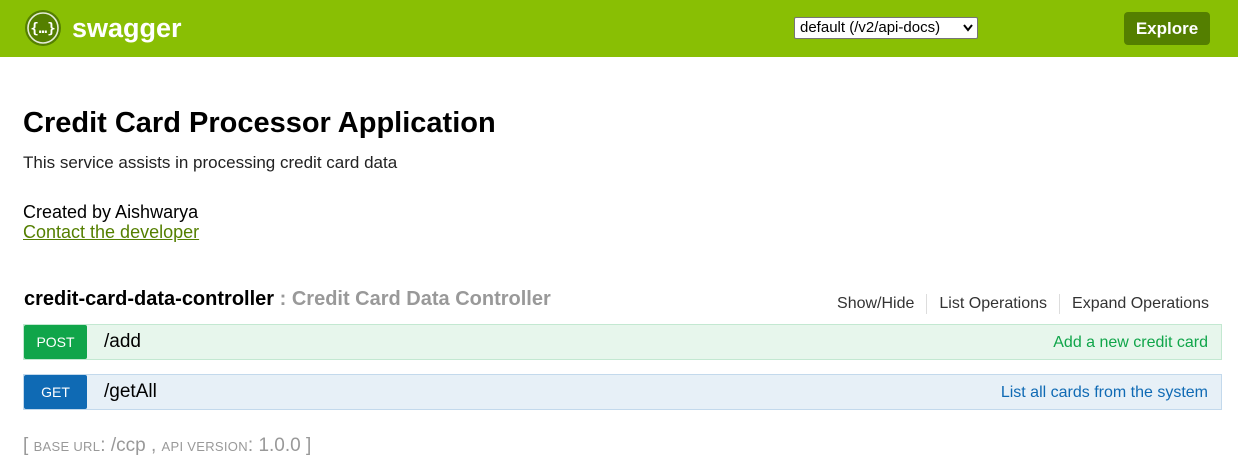  Describe the element at coordinates (127, 28) in the screenshot. I see `brand-name: swagger` at that location.